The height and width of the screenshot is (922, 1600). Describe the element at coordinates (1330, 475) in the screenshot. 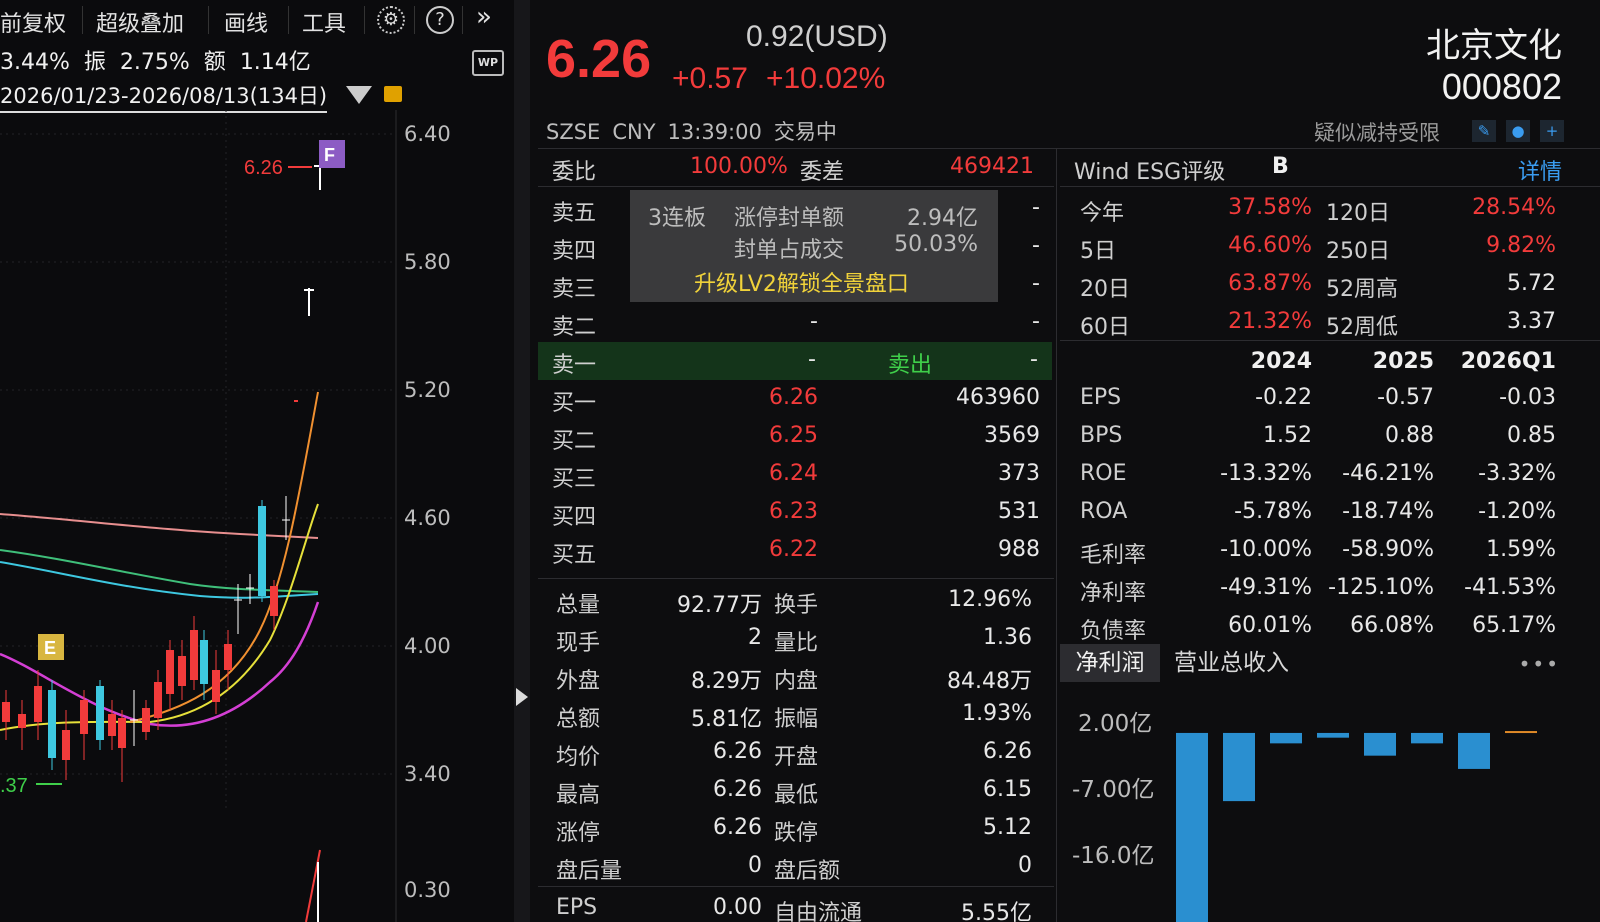

I see `financials-row: ROE -13.32% -46.21% -3.32%` at that location.